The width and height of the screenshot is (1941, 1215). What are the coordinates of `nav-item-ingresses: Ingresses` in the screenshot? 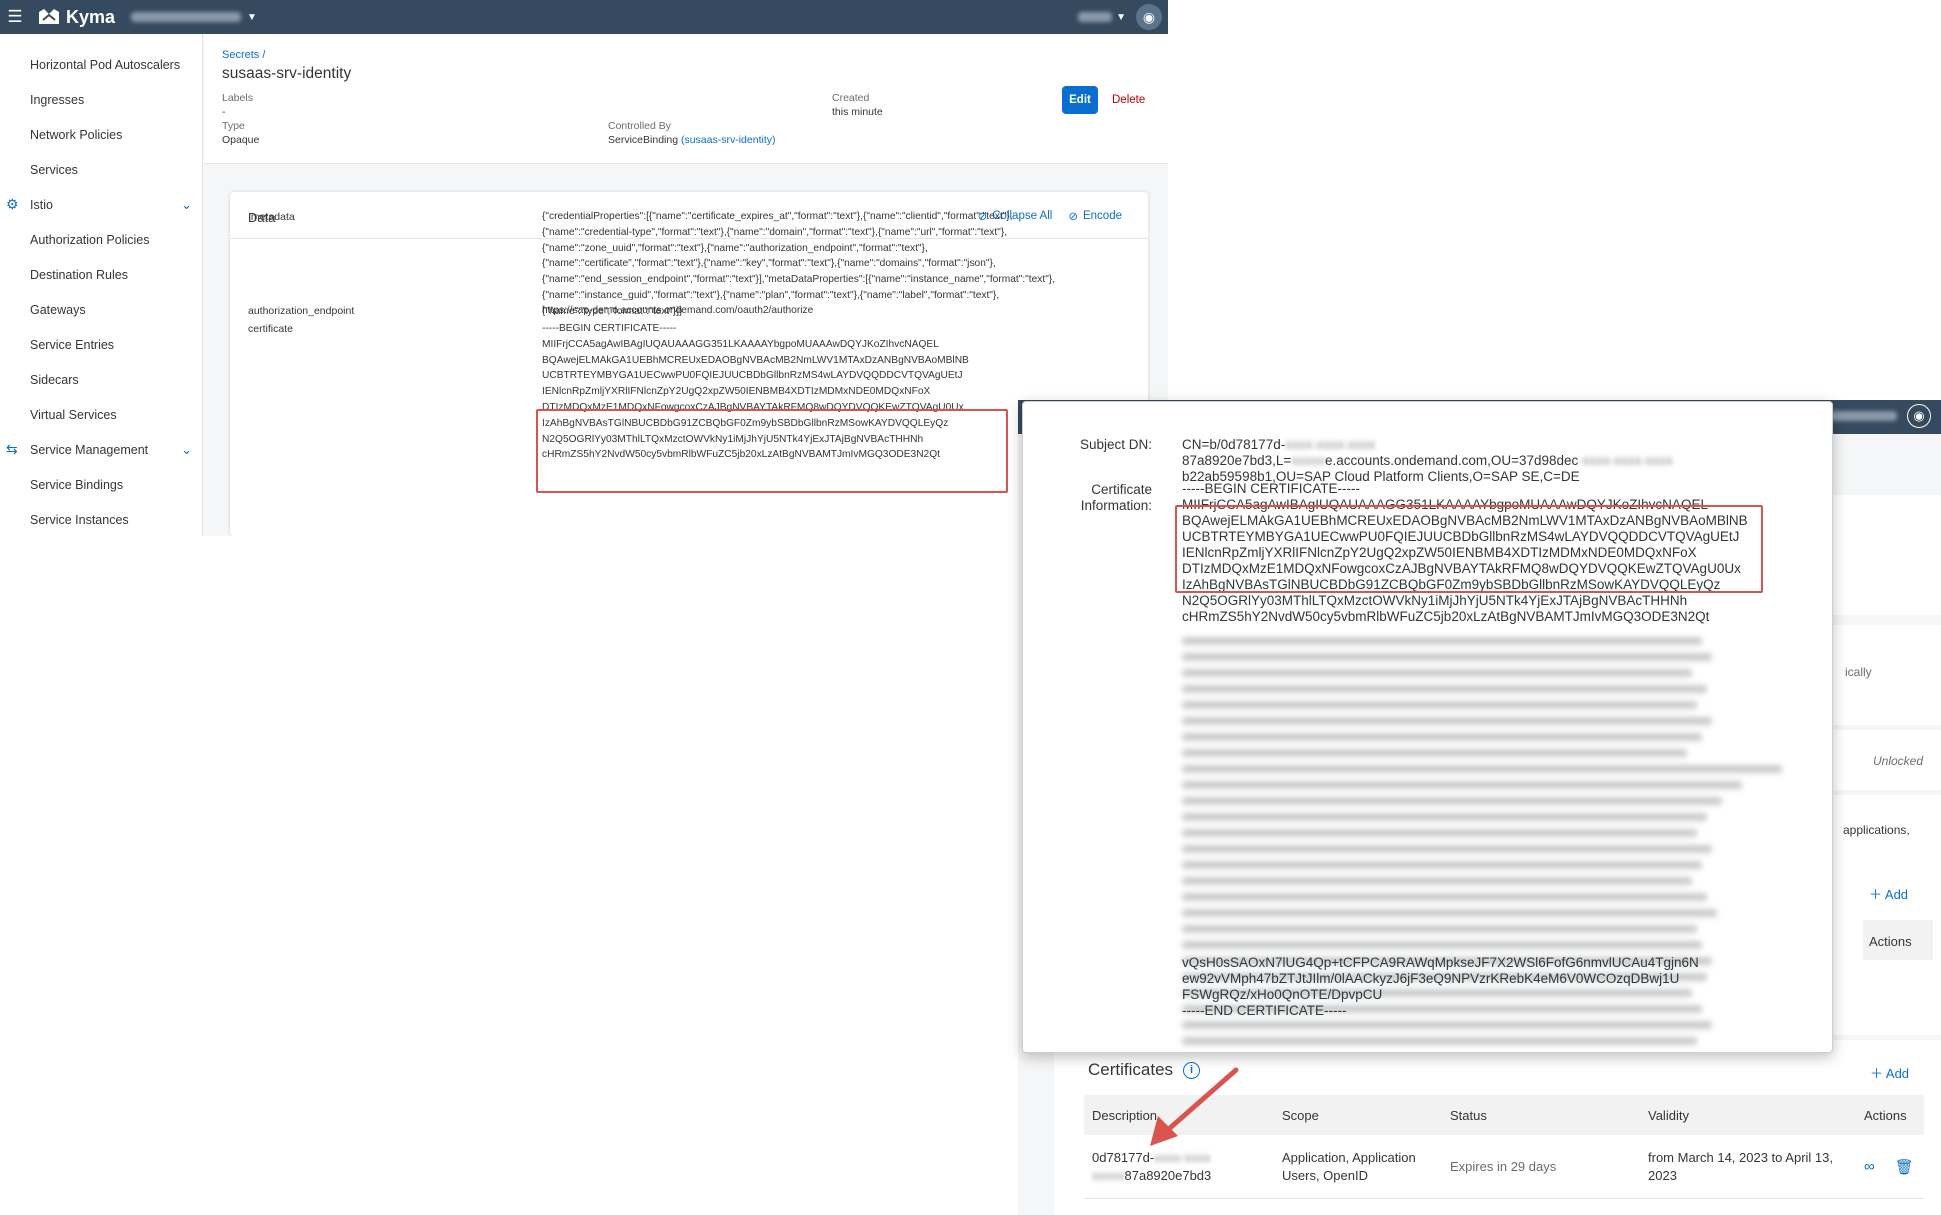 It's located at (101, 99).